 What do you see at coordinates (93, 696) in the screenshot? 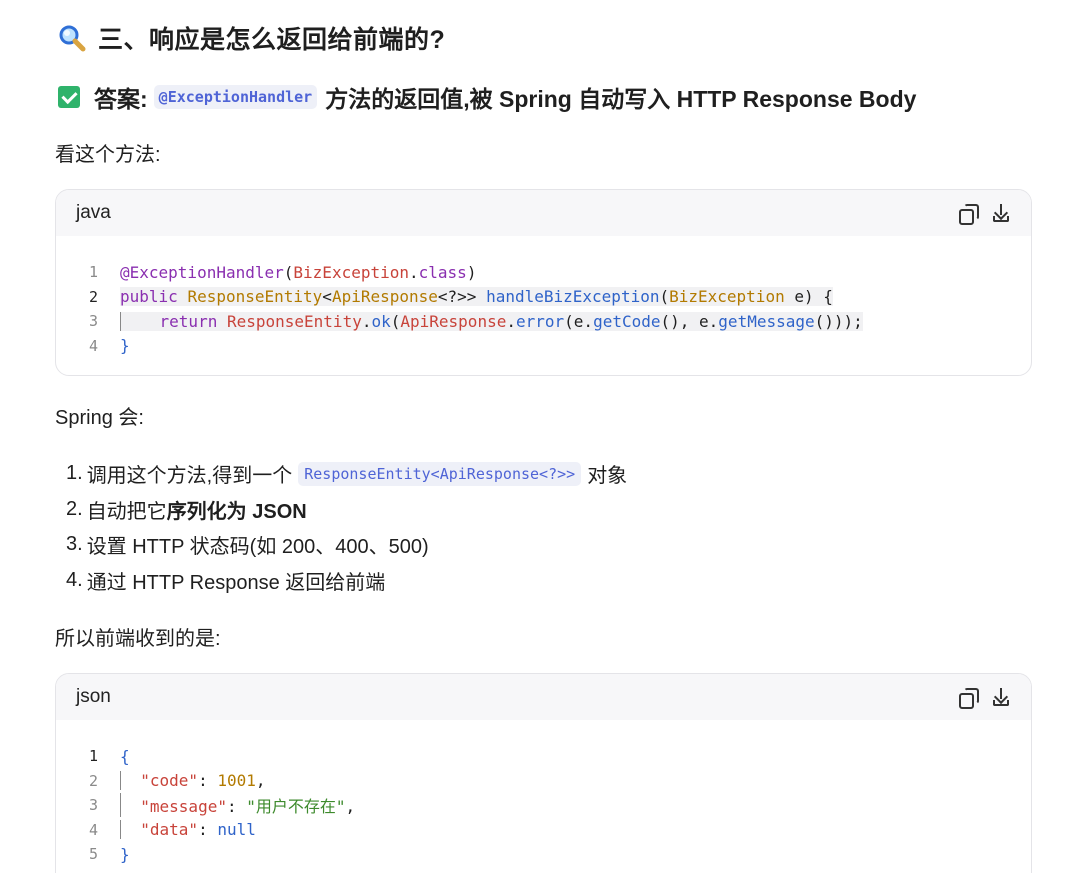
I see `code-language: json` at bounding box center [93, 696].